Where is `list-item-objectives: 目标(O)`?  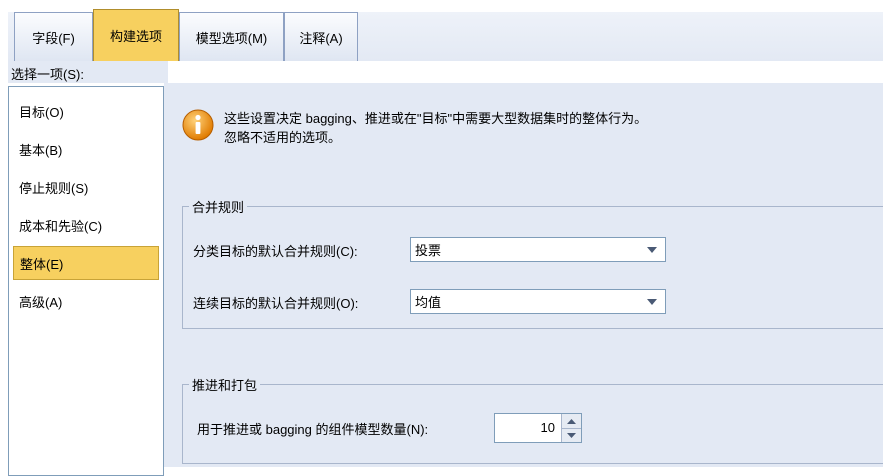
list-item-objectives: 目标(O) is located at coordinates (86, 111).